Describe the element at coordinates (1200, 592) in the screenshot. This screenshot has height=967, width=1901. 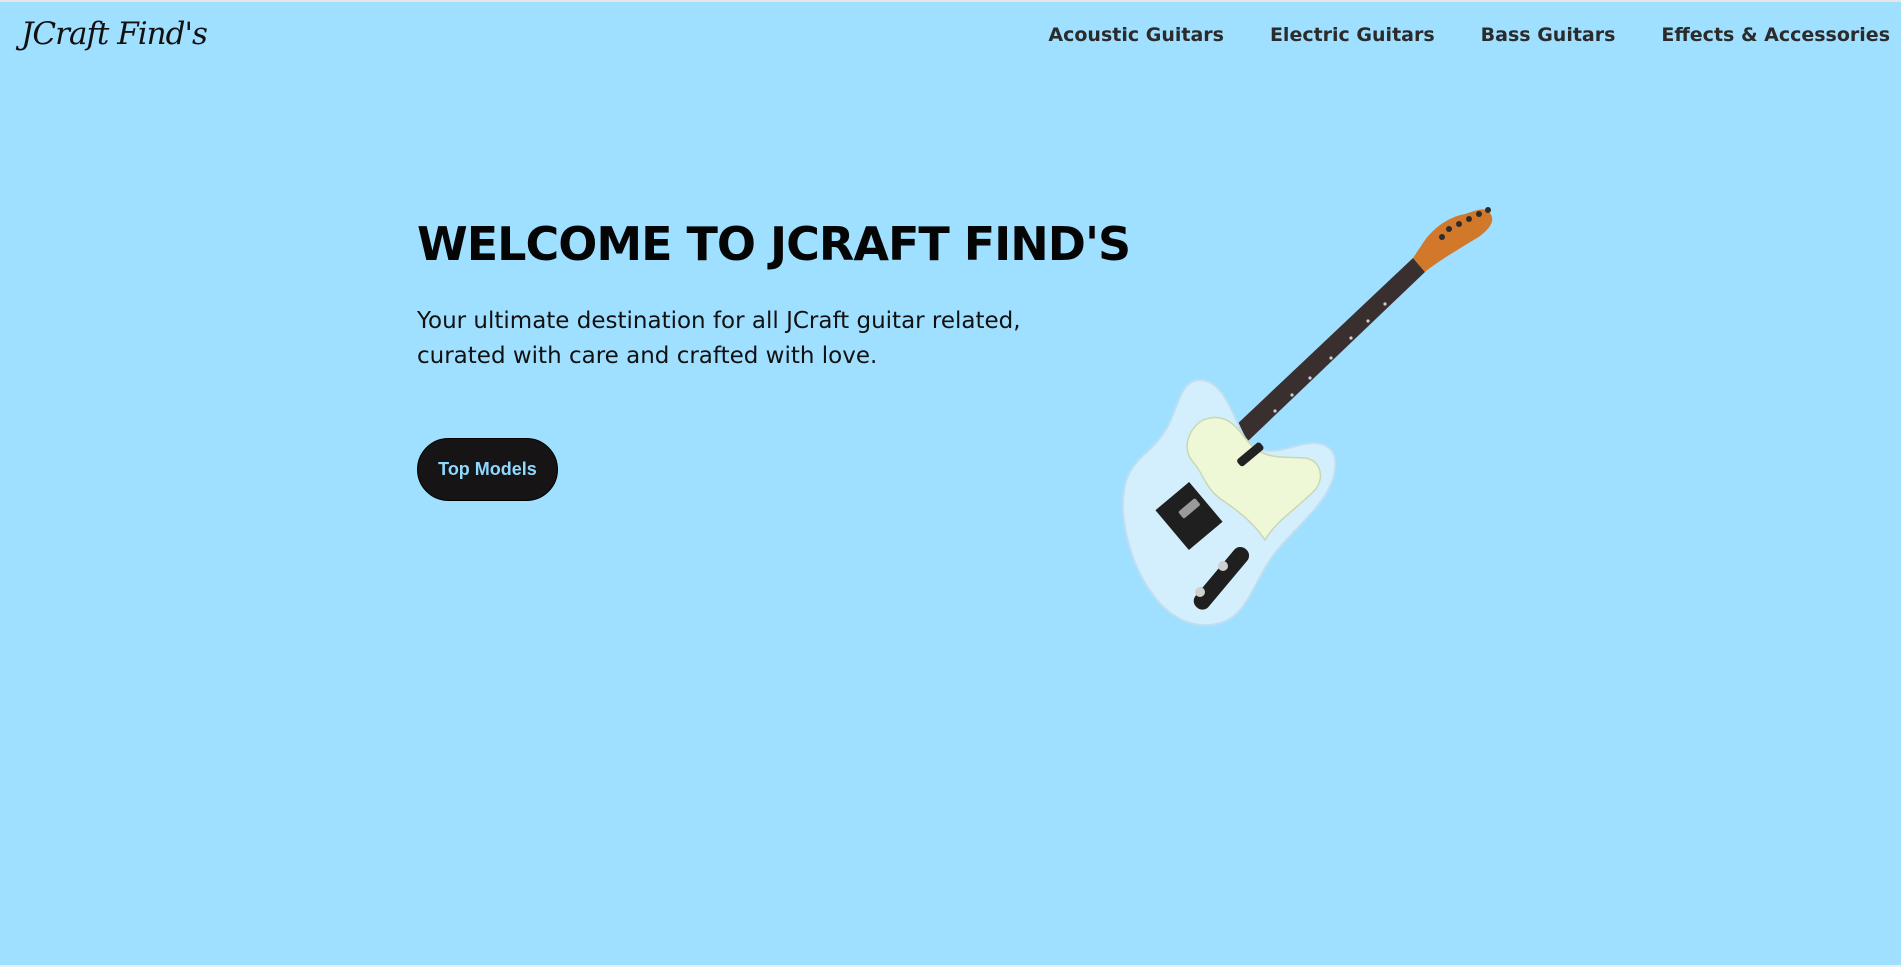
I see `guitar-volume-knob` at that location.